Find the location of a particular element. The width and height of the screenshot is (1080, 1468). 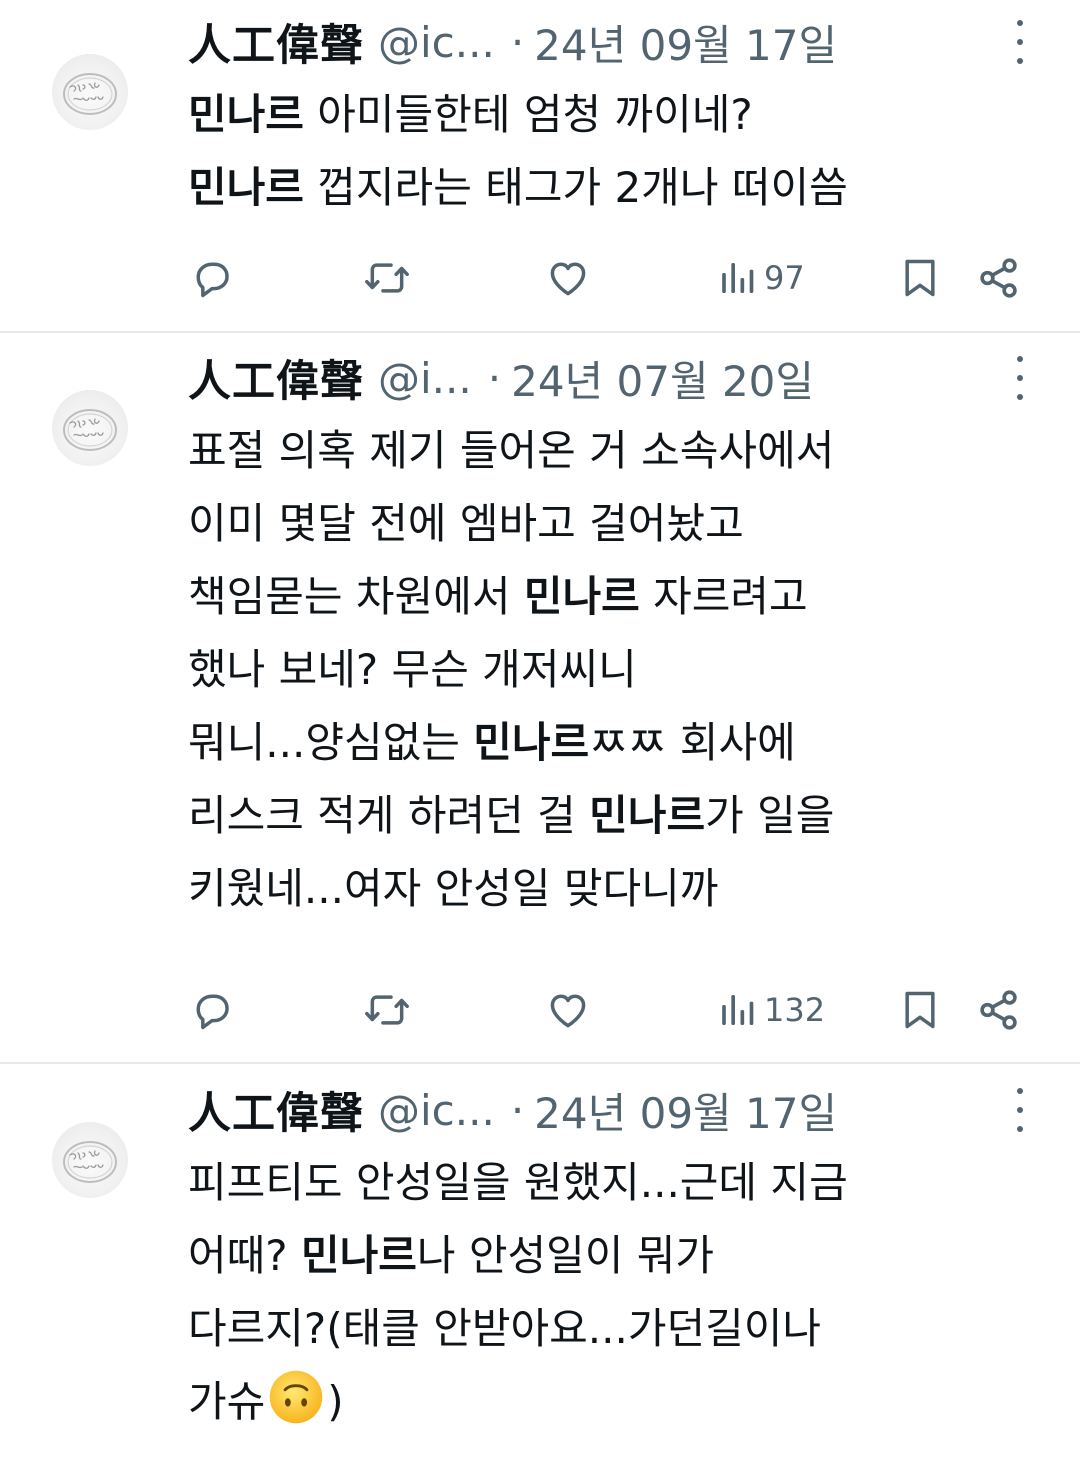

views-button: 97 is located at coordinates (761, 278).